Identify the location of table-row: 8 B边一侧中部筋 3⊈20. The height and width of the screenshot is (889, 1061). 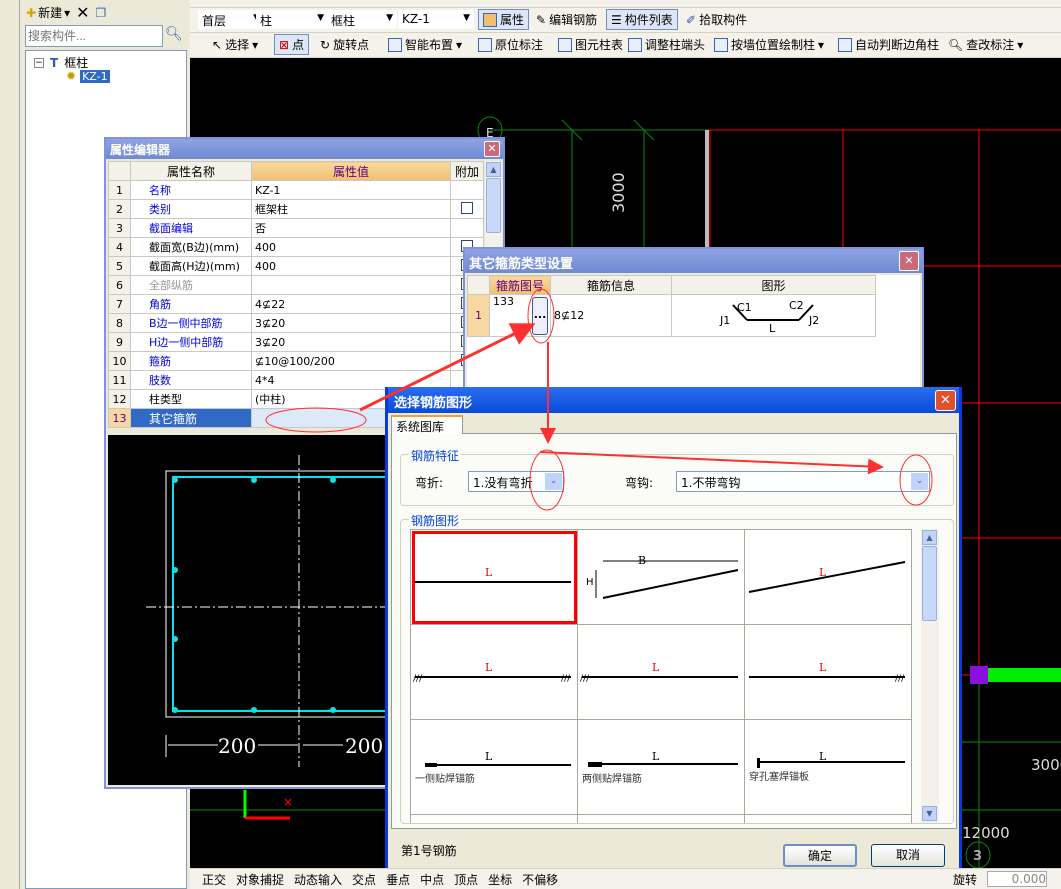
(296, 323).